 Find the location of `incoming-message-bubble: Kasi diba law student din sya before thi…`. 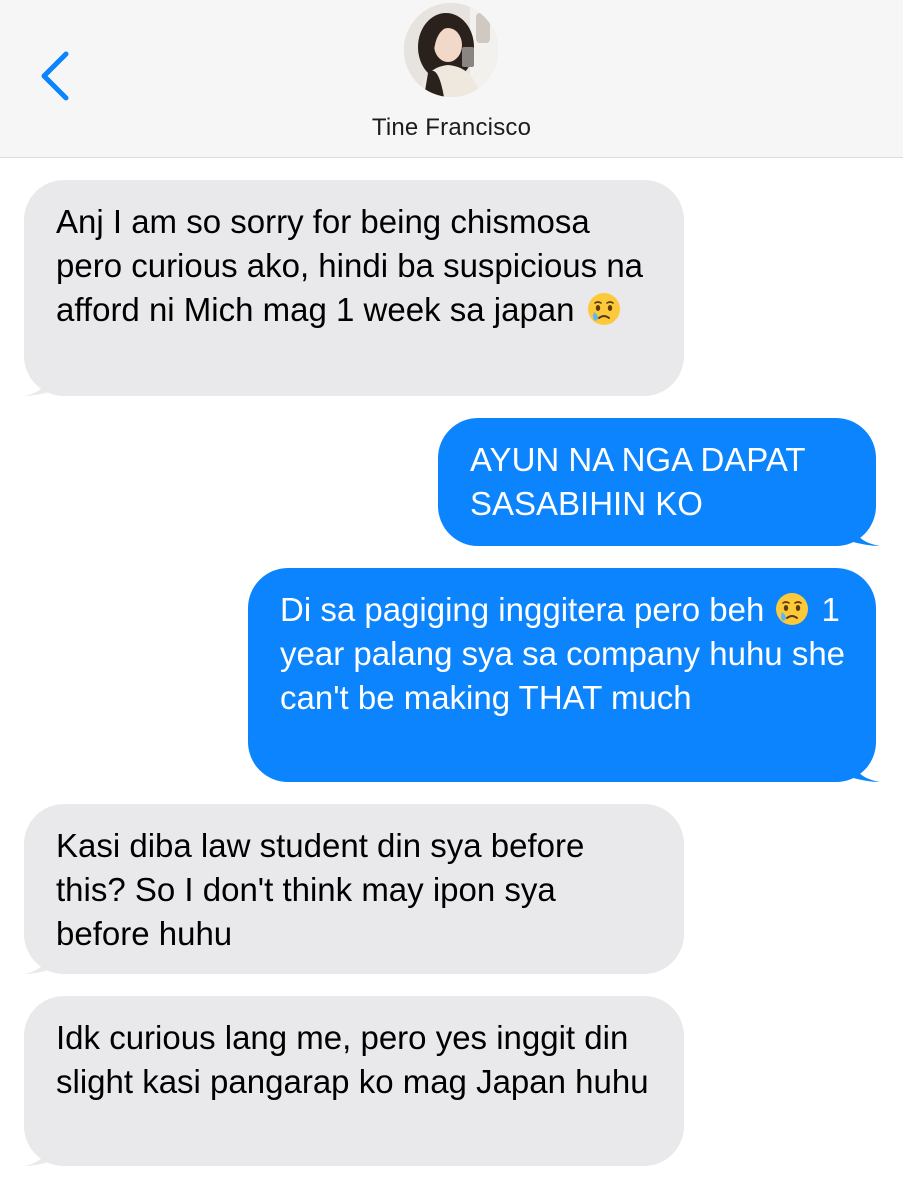

incoming-message-bubble: Kasi diba law student din sya before thi… is located at coordinates (354, 889).